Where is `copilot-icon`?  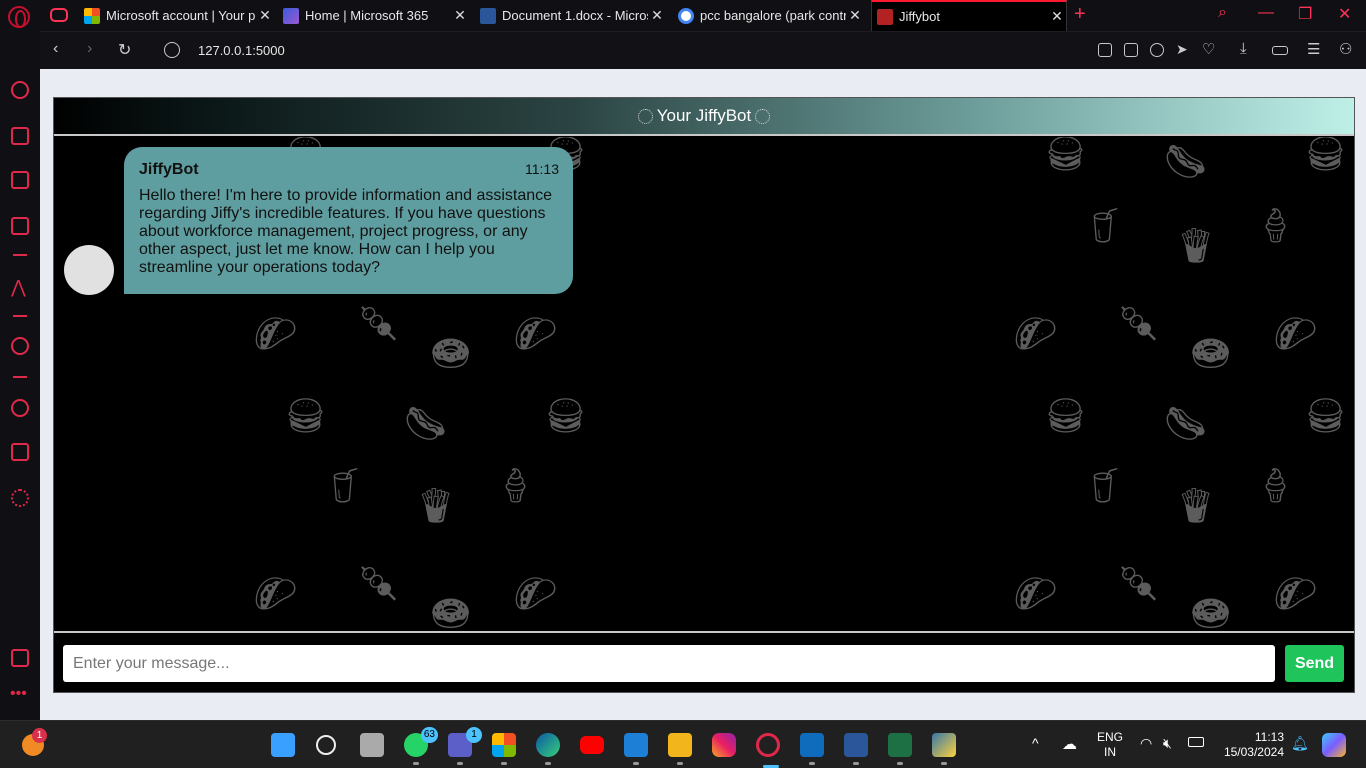 copilot-icon is located at coordinates (1334, 745).